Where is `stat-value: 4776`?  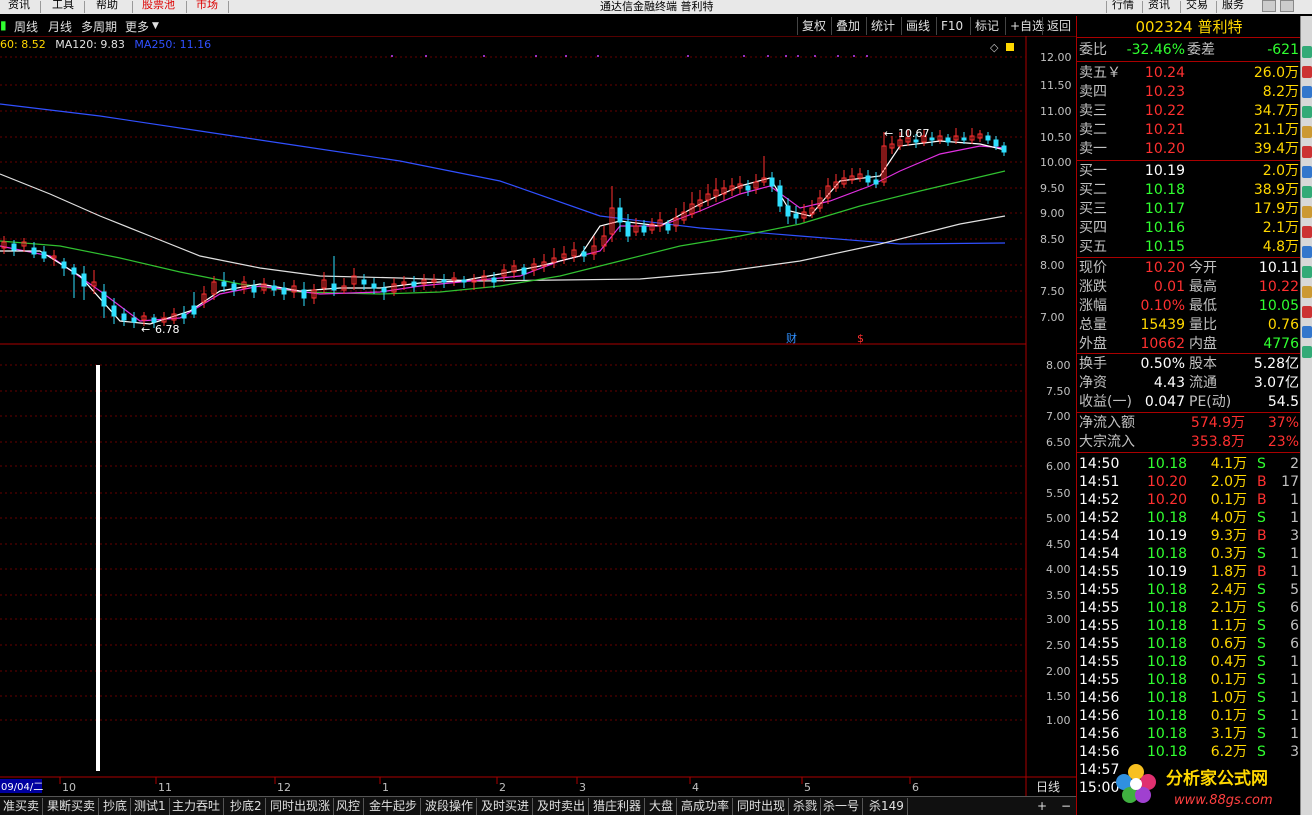 stat-value: 4776 is located at coordinates (1281, 344).